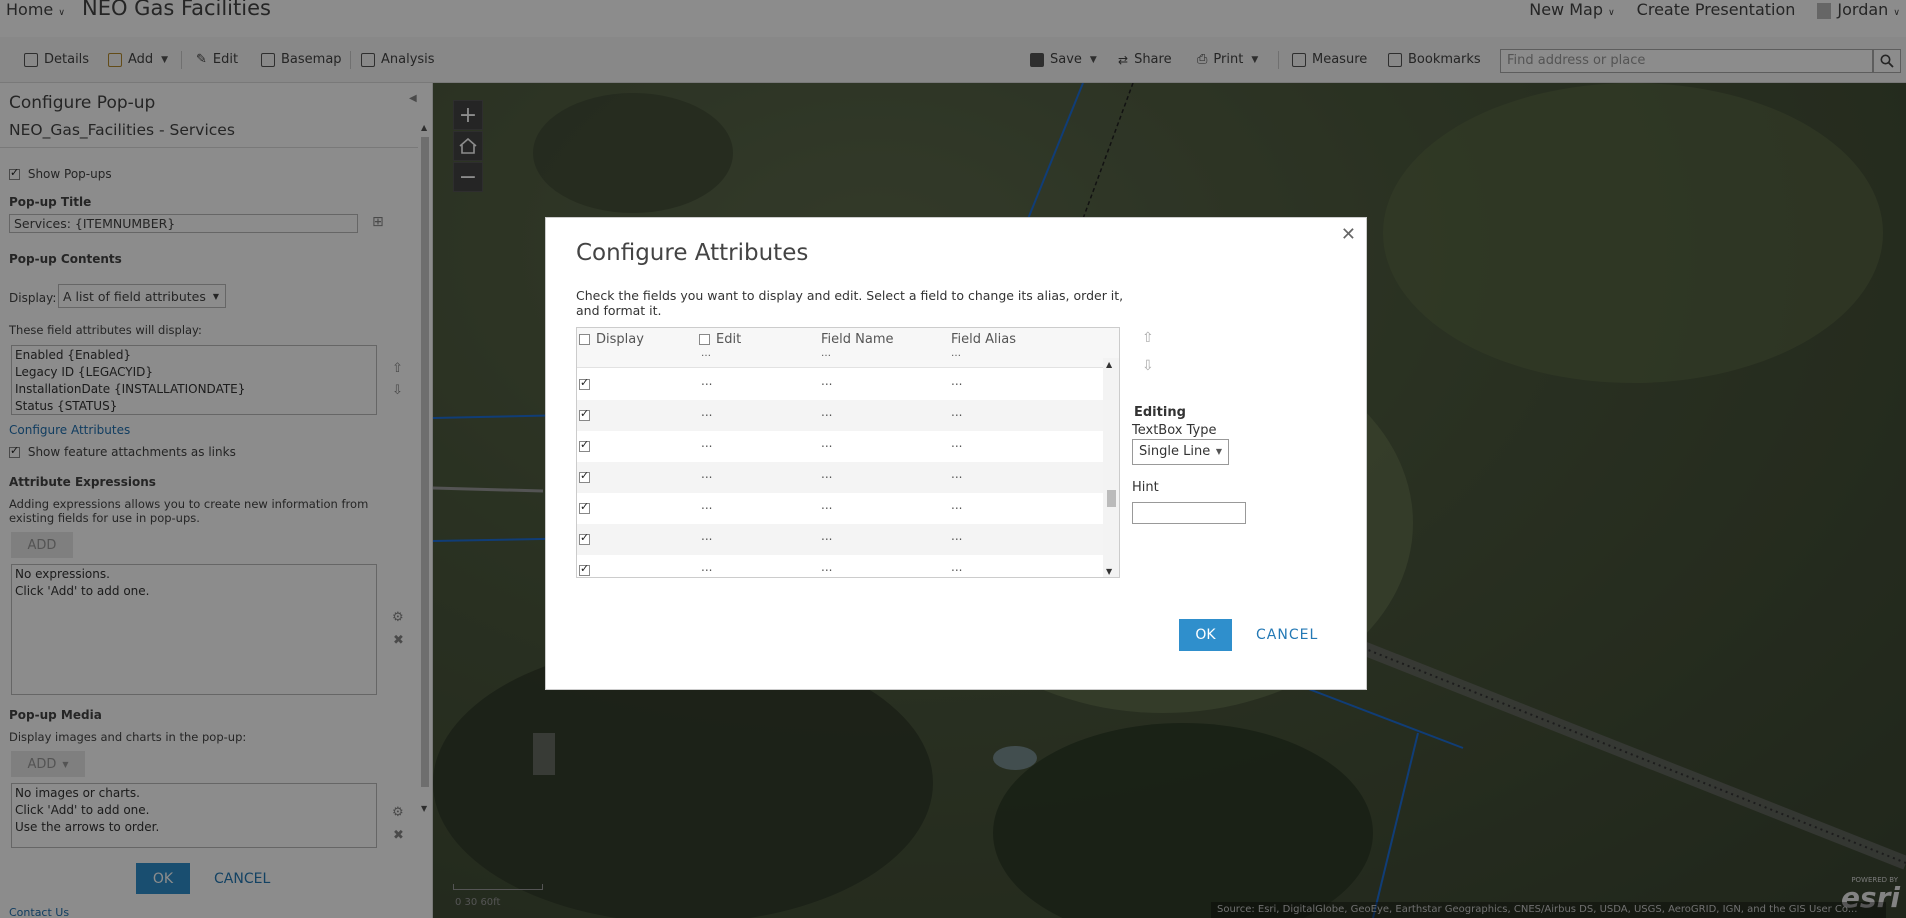  I want to click on grid-scrollbar: ▲ ▼, so click(1111, 467).